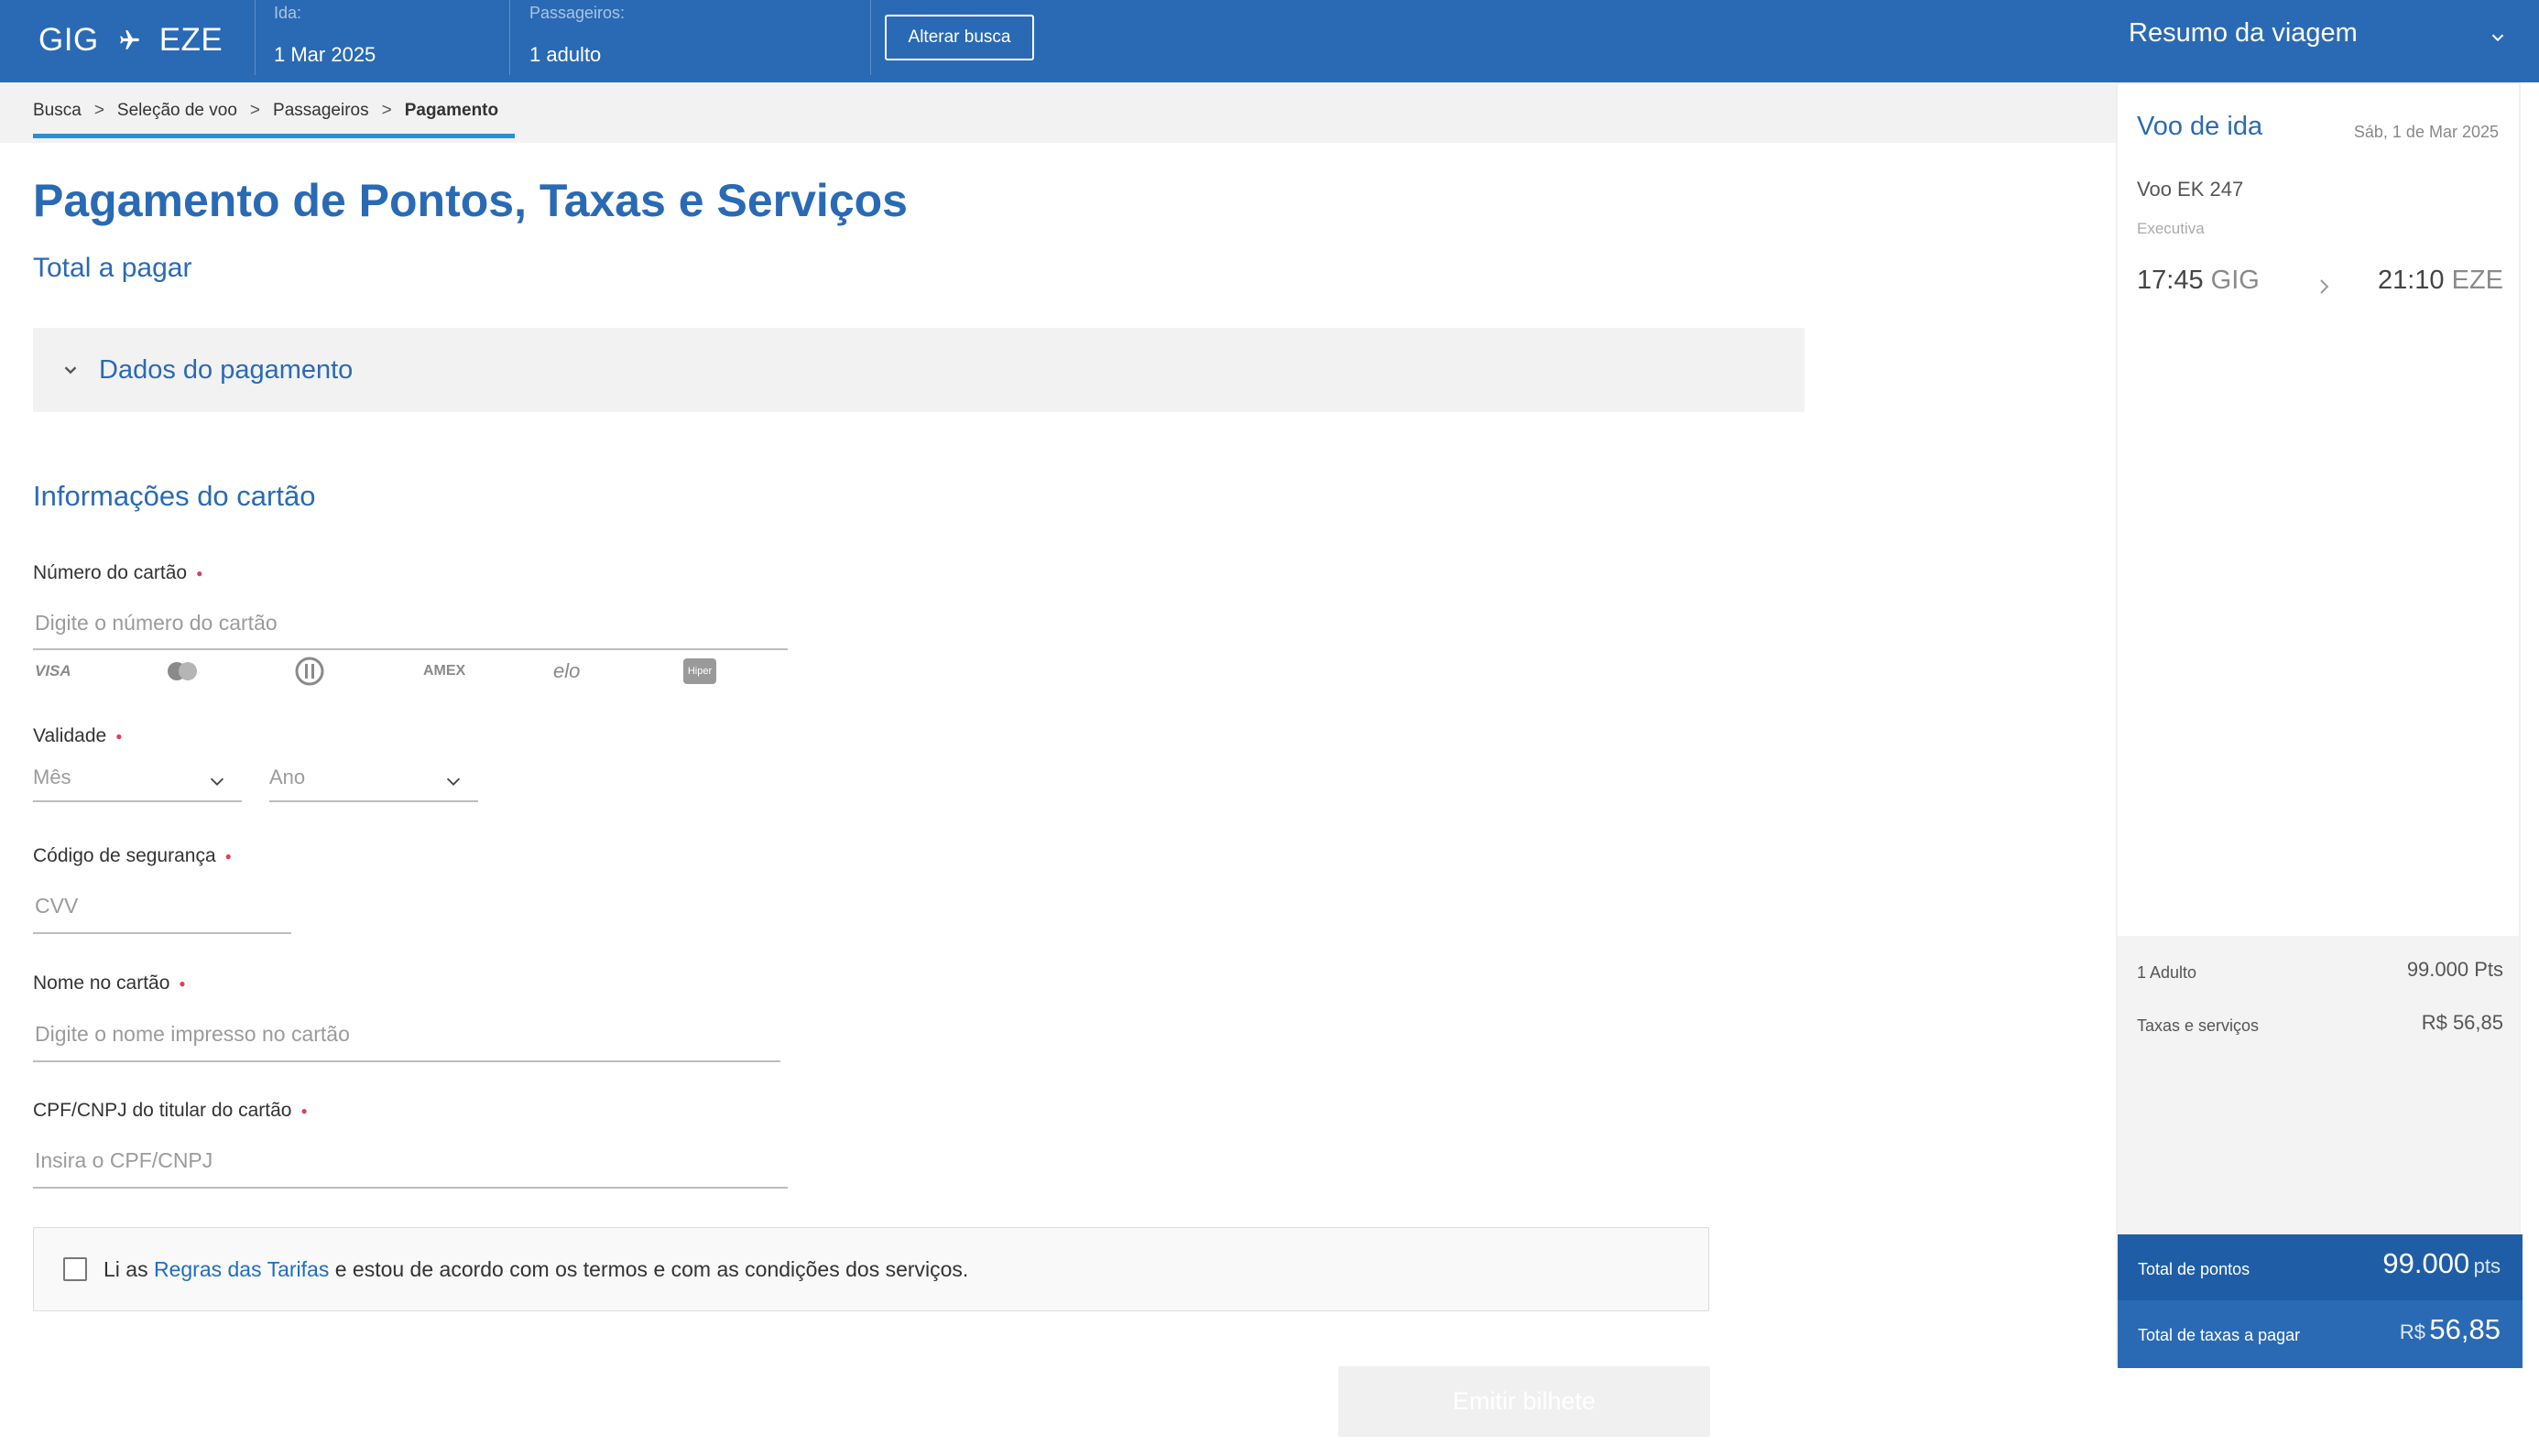  Describe the element at coordinates (309, 671) in the screenshot. I see `diners-icon` at that location.